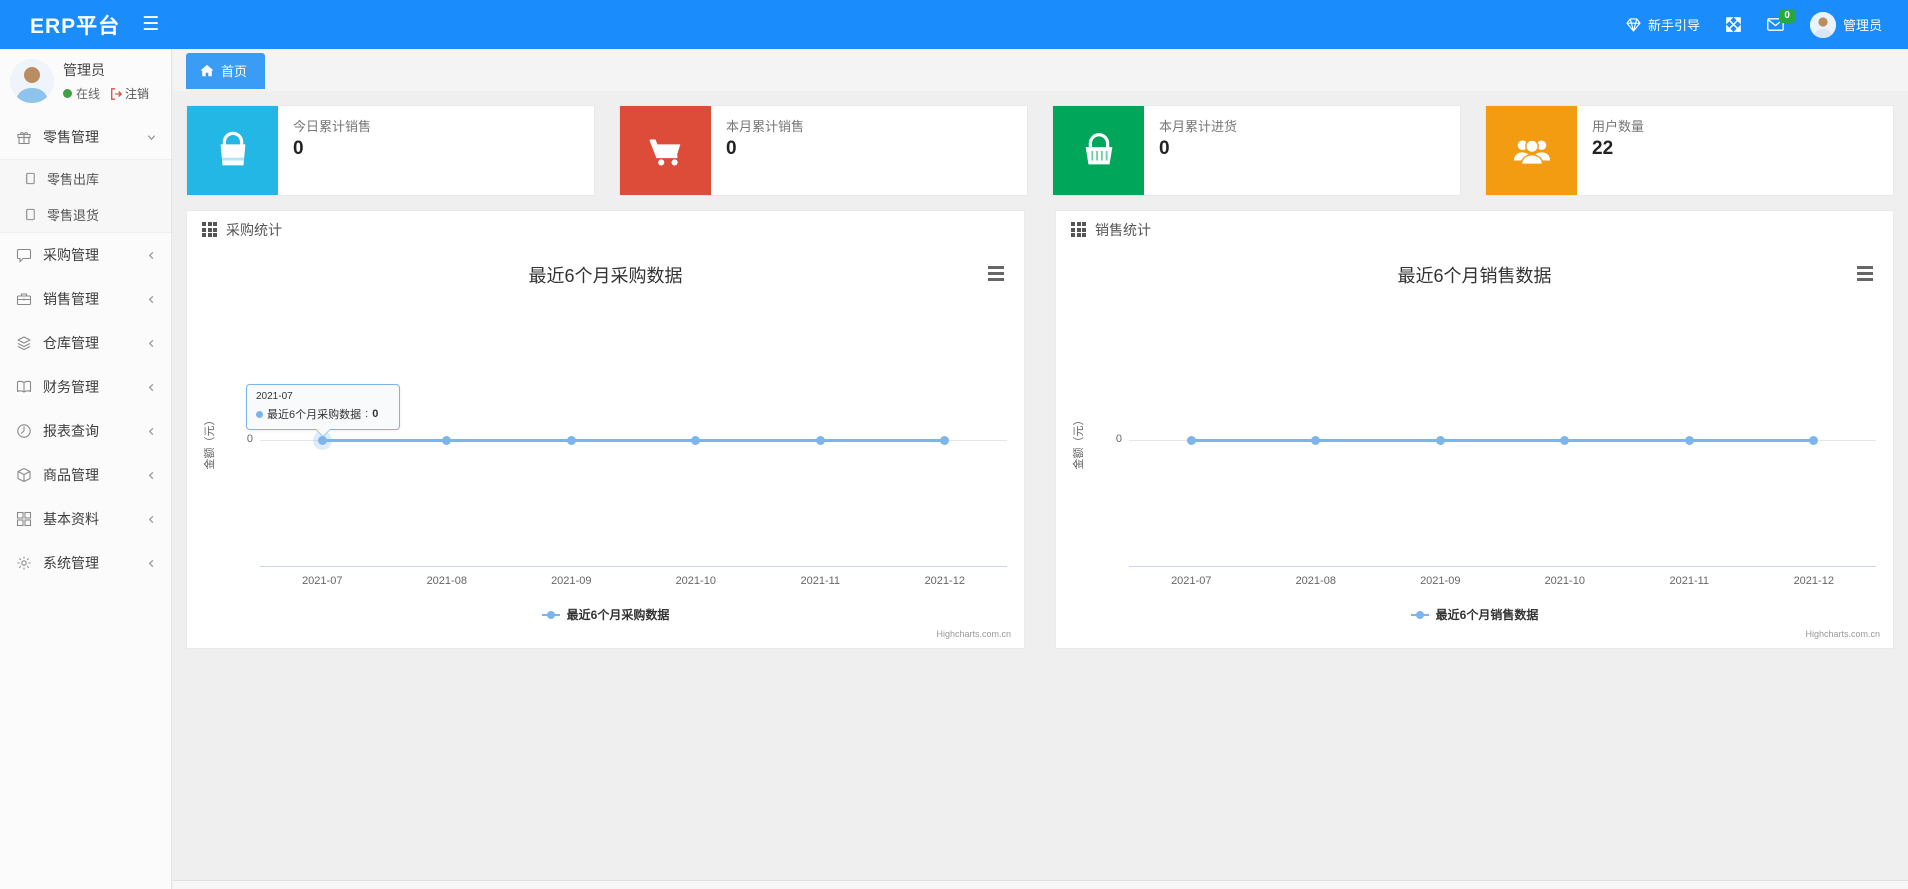  I want to click on tab-home: 首页, so click(226, 71).